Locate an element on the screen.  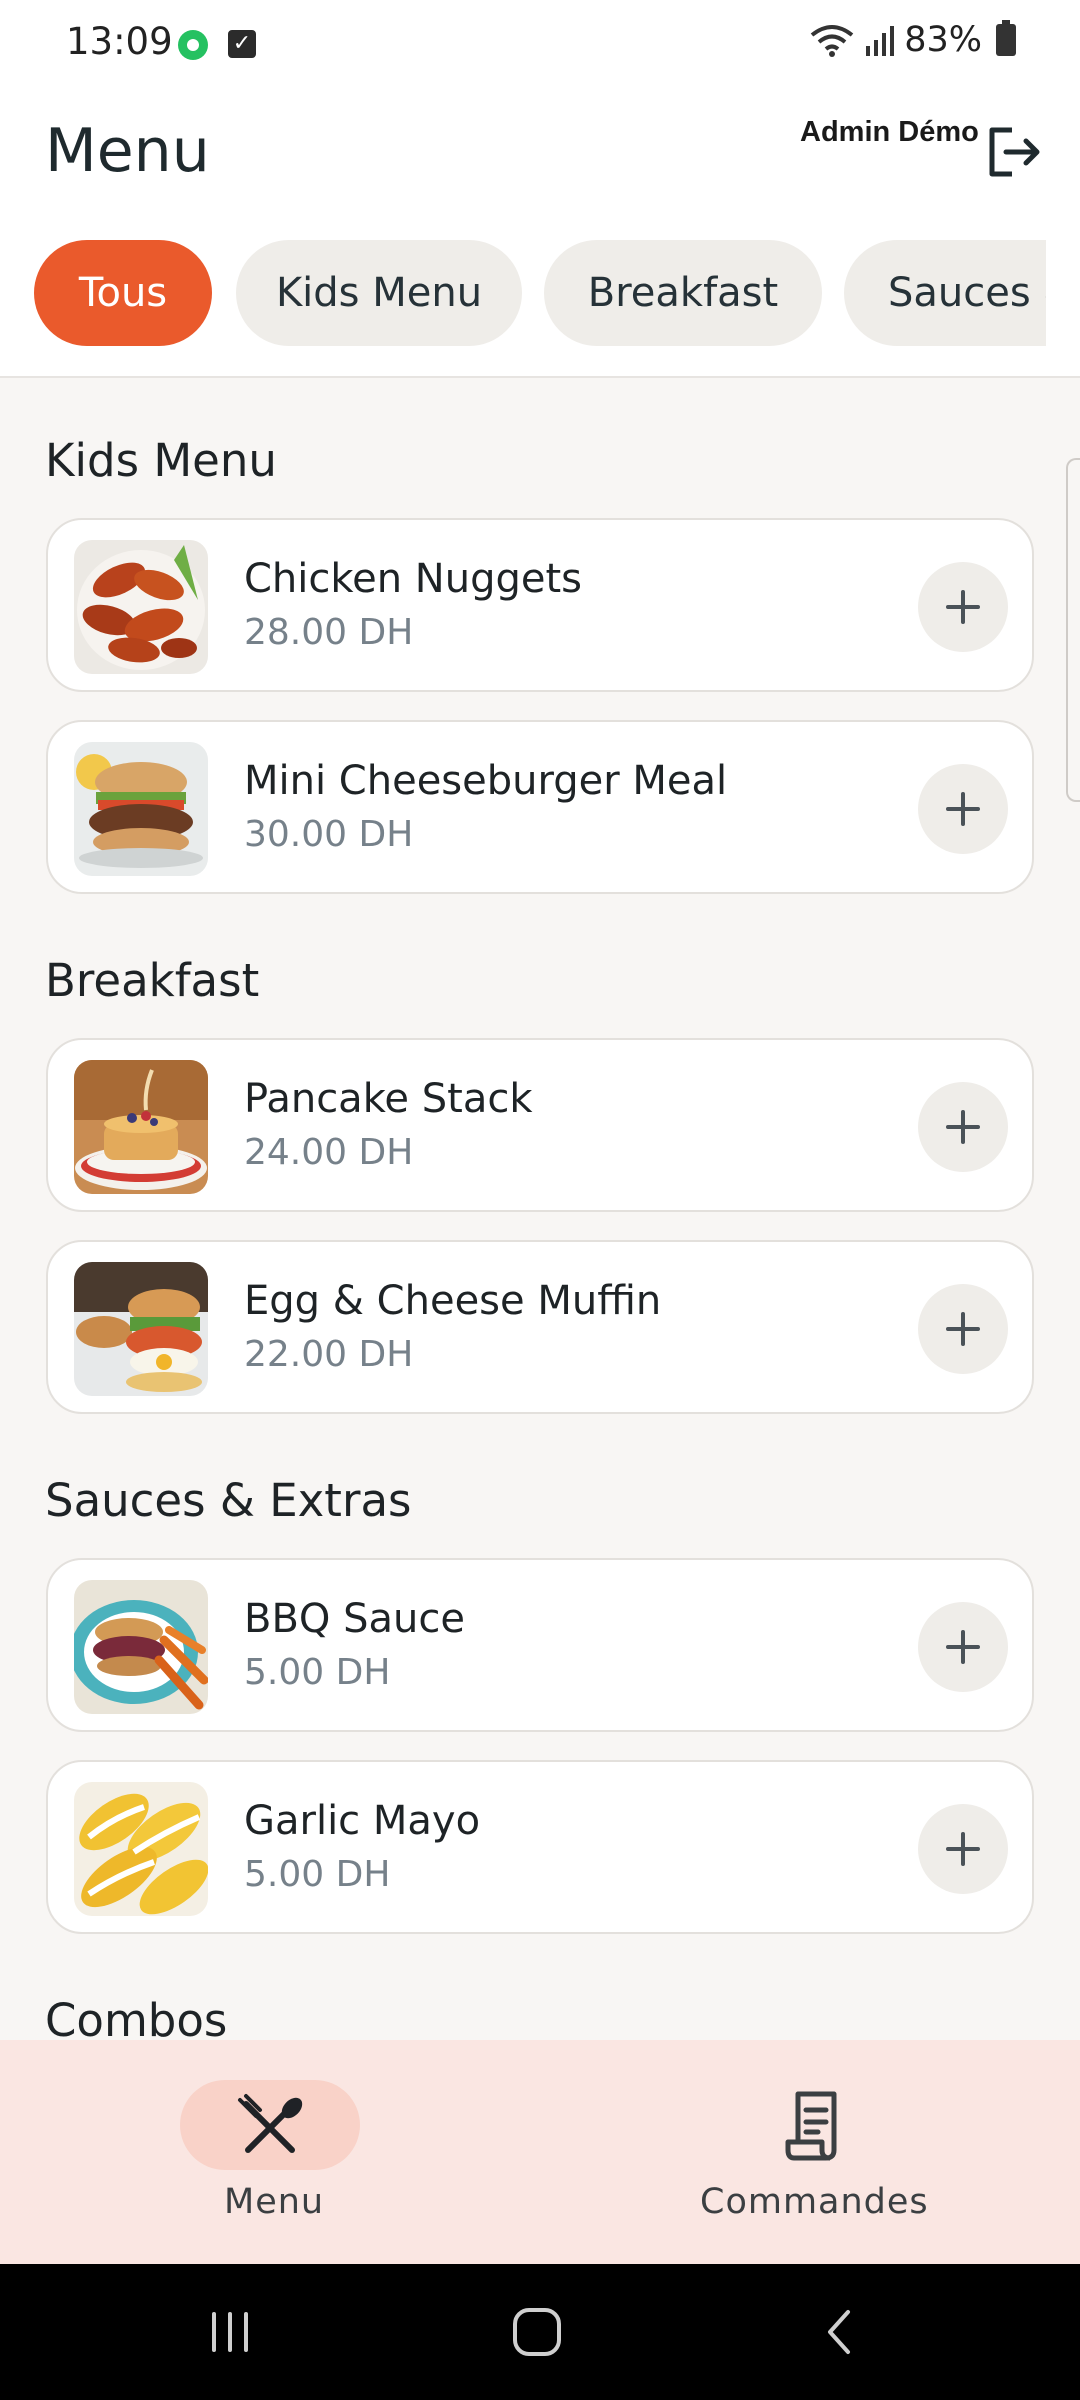
receipt-icon is located at coordinates (811, 2126).